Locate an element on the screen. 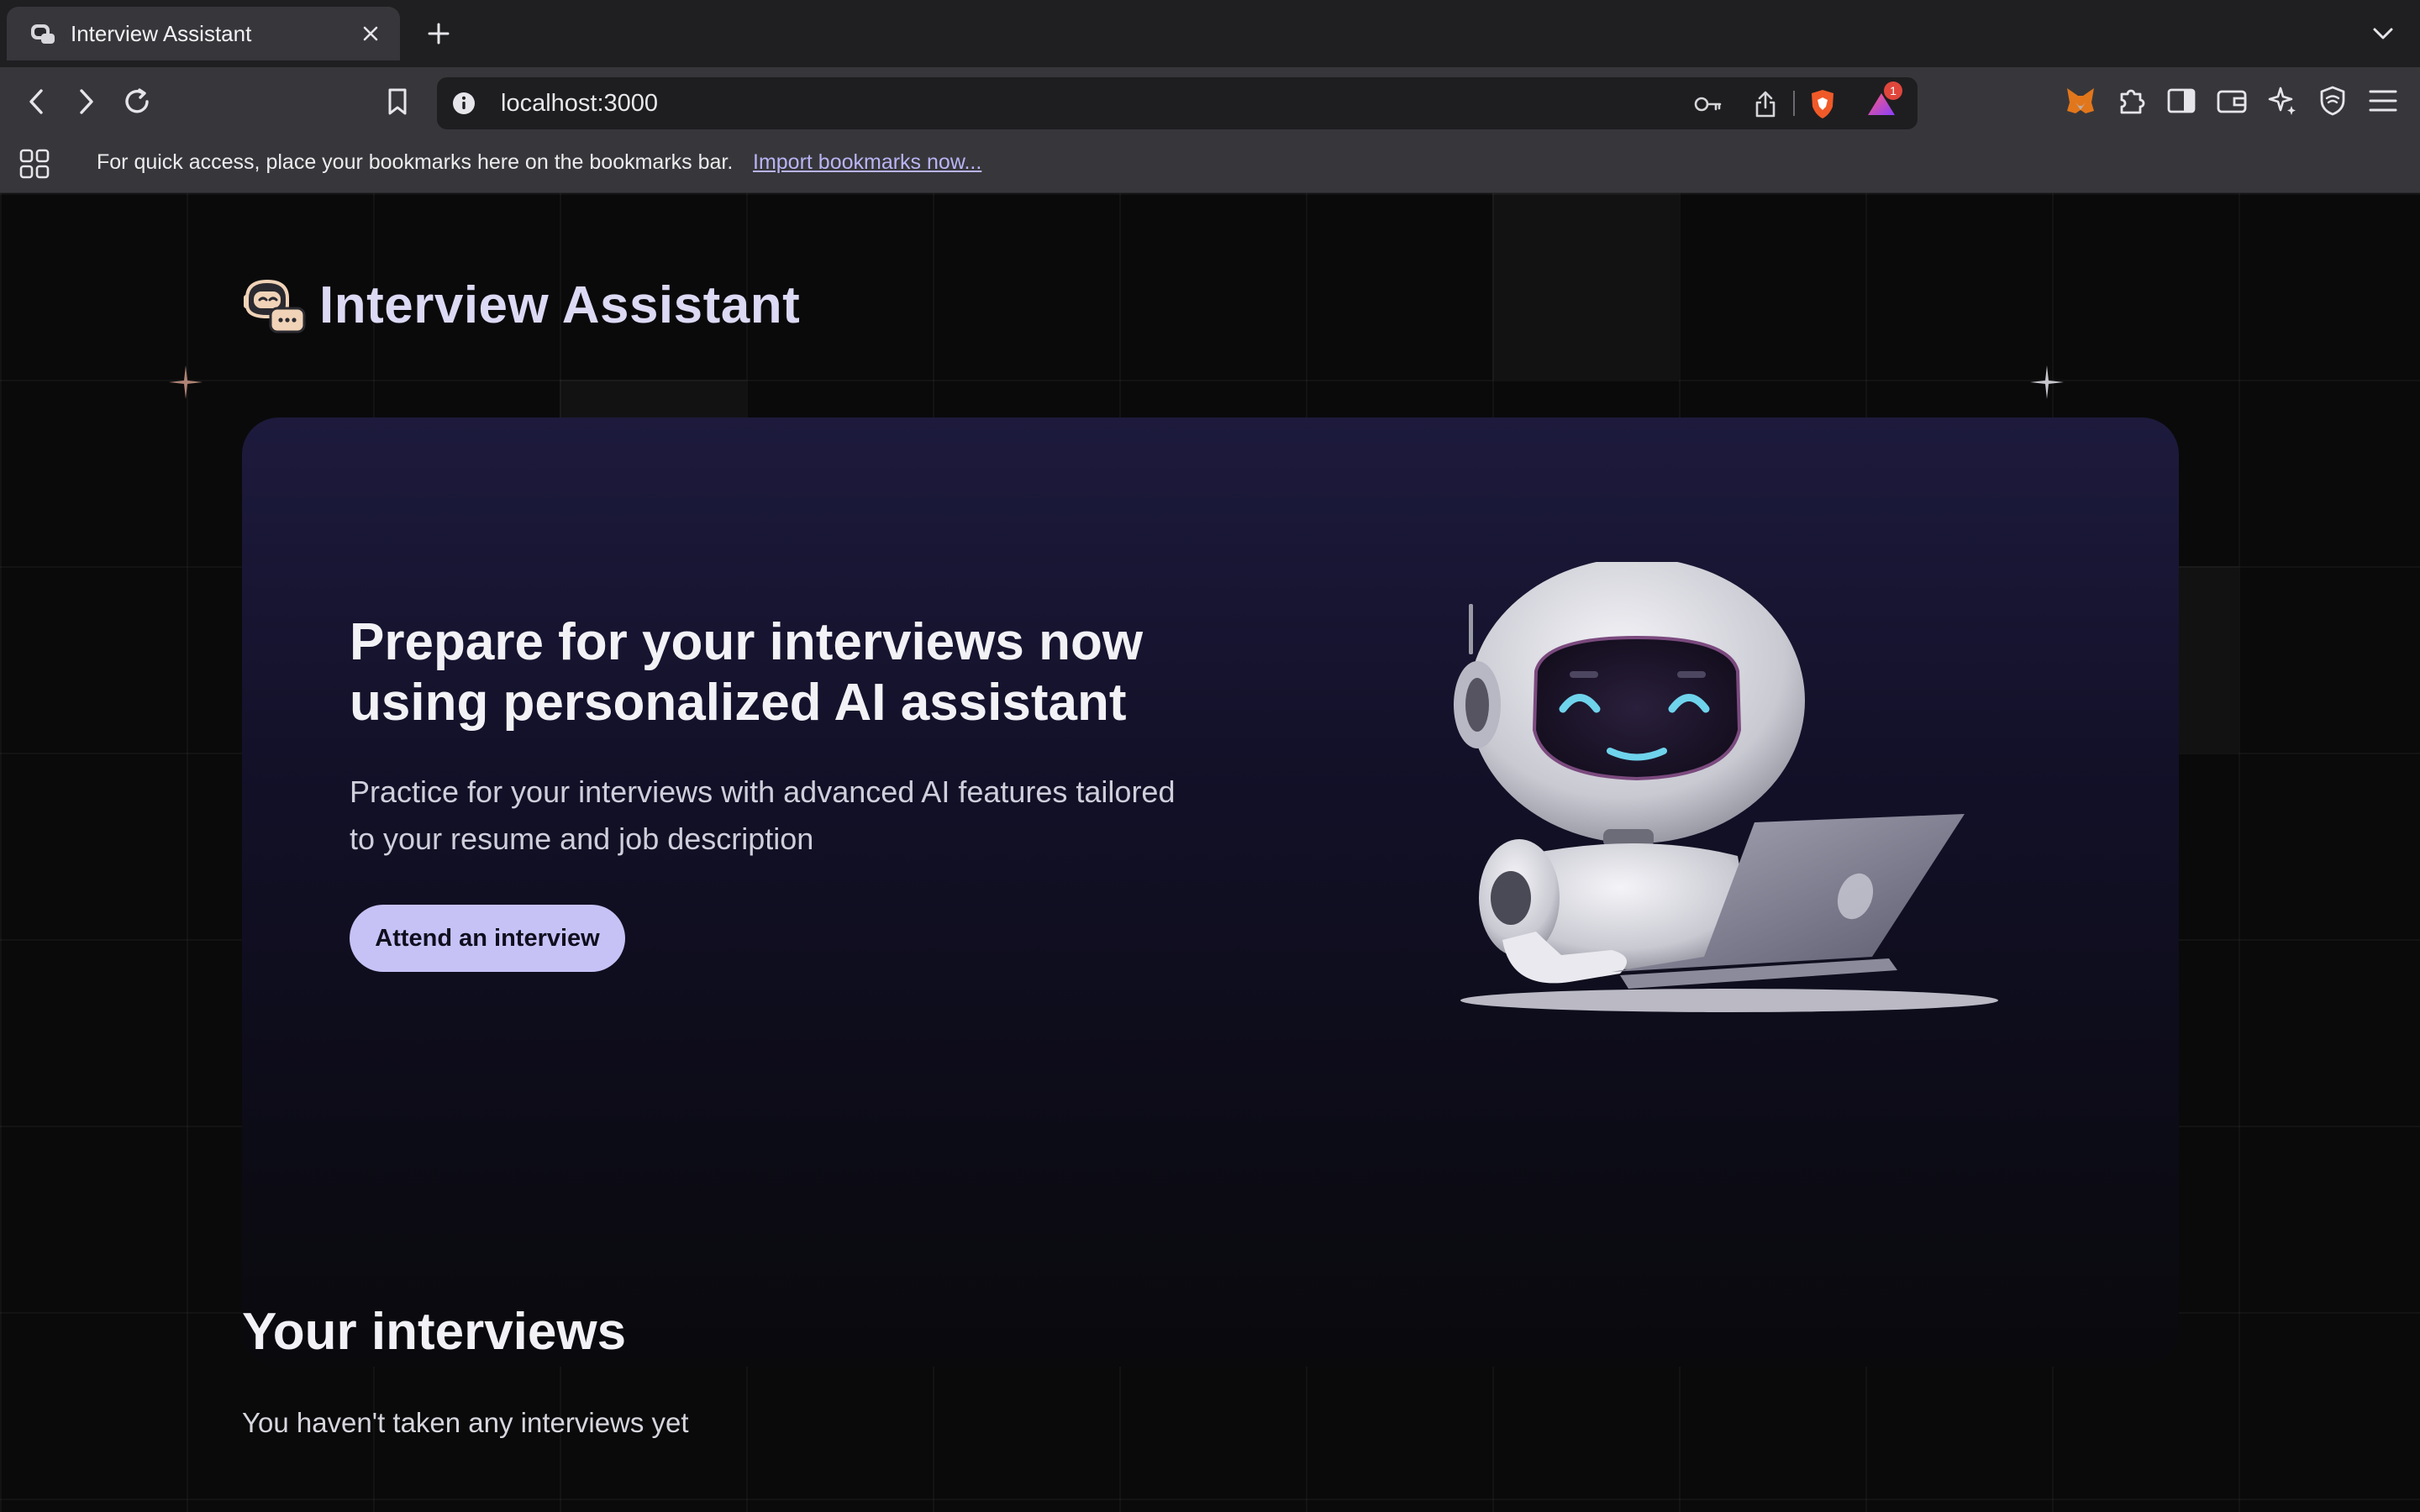 The height and width of the screenshot is (1512, 2420). brave-rewards-icon: 1 is located at coordinates (1883, 100).